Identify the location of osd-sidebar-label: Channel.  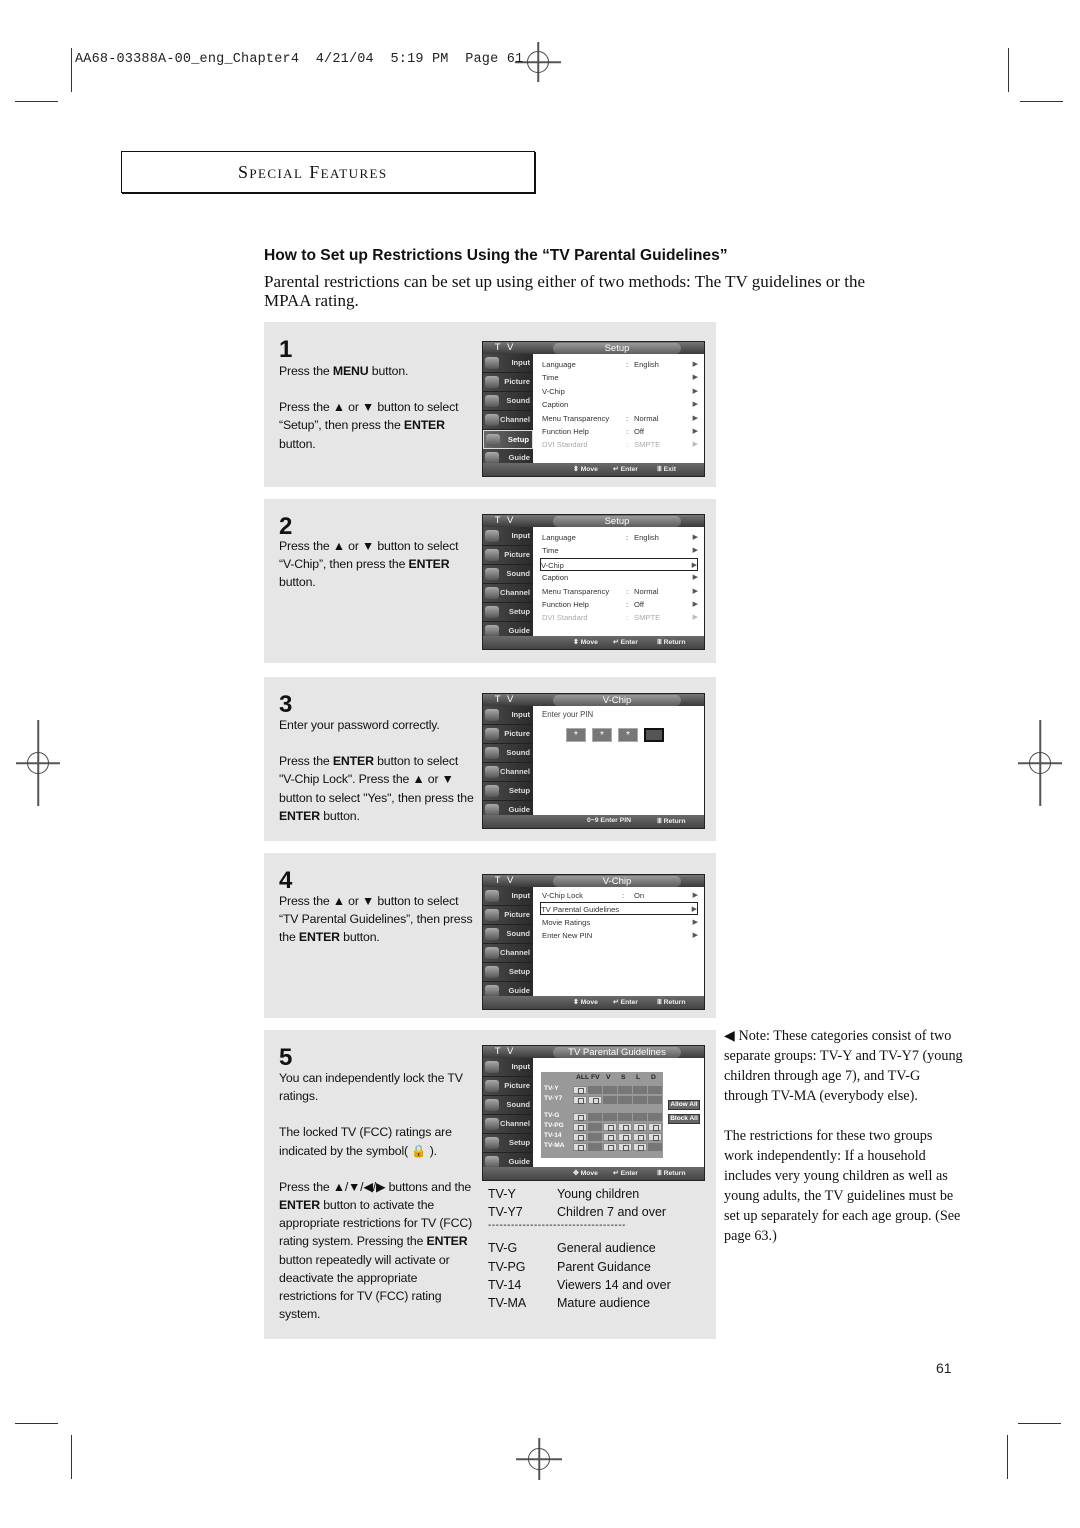
(515, 952).